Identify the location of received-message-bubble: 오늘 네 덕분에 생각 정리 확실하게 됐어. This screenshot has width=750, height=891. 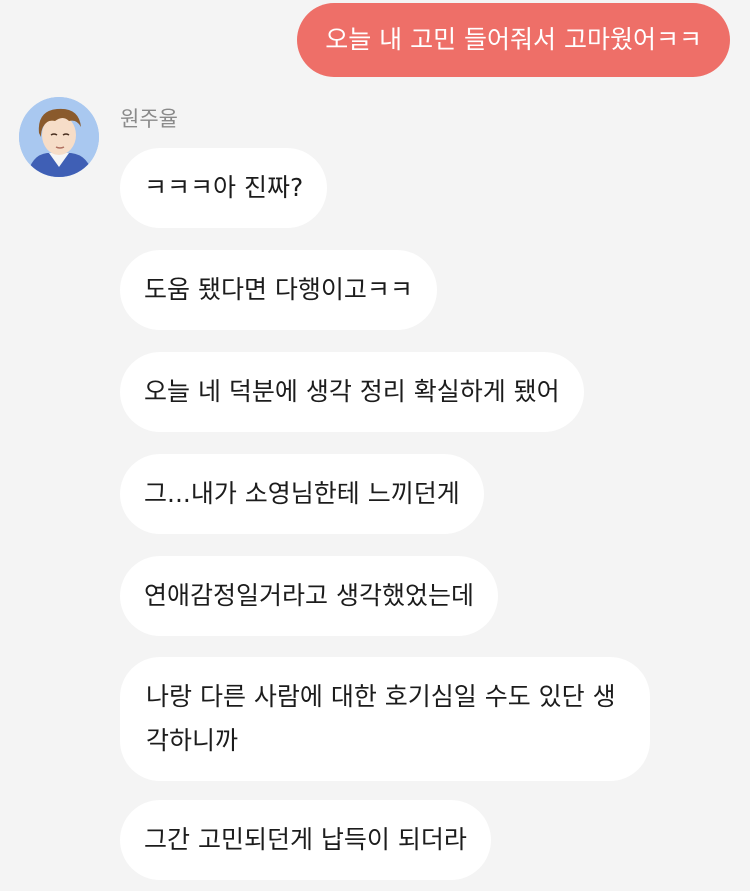
(352, 392).